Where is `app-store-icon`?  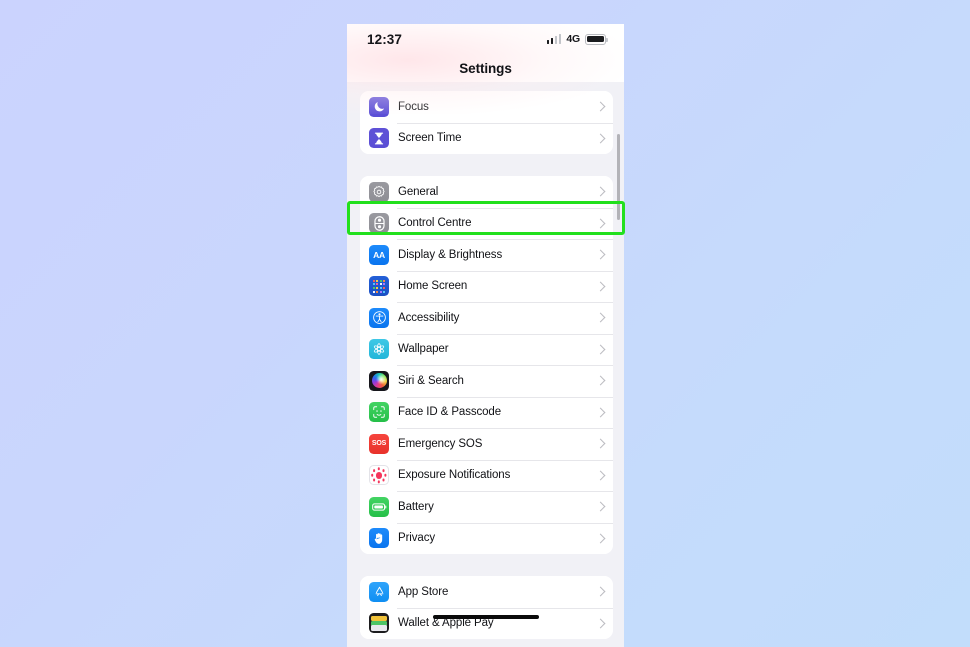 app-store-icon is located at coordinates (379, 591).